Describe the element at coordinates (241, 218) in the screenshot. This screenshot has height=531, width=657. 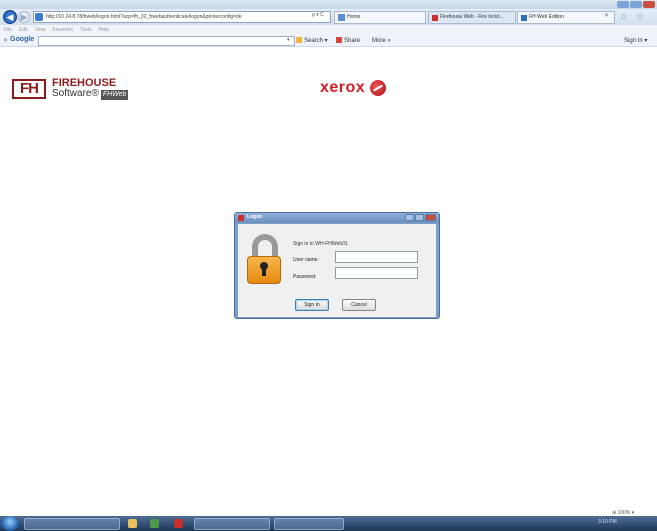
I see `dialog-app-icon` at that location.